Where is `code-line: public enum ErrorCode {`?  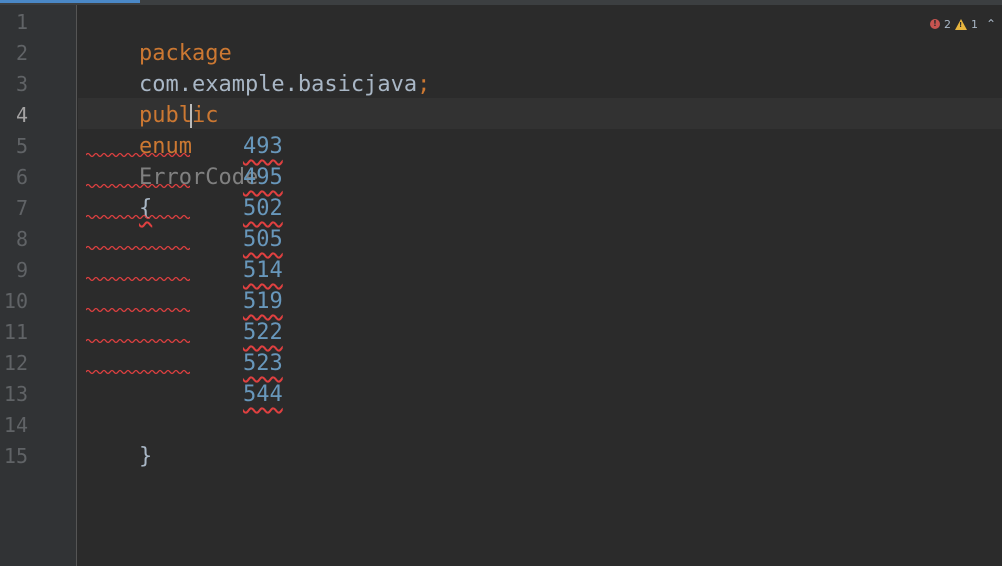 code-line: public enum ErrorCode { is located at coordinates (172, 145).